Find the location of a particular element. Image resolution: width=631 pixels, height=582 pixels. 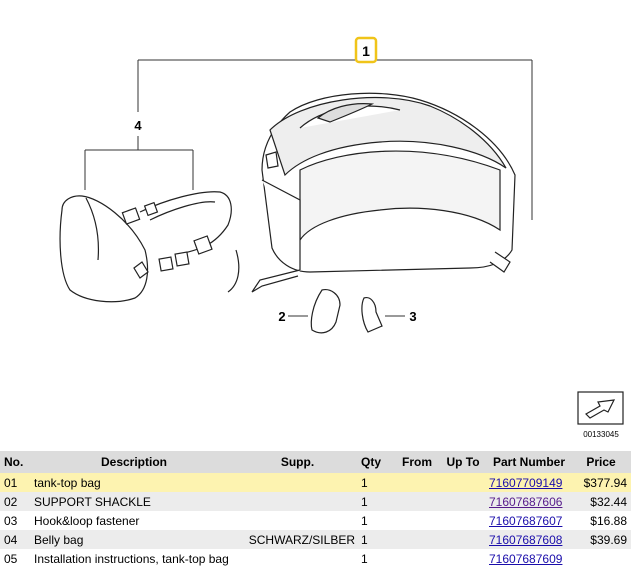

header-part-number: Part Number is located at coordinates (529, 462).